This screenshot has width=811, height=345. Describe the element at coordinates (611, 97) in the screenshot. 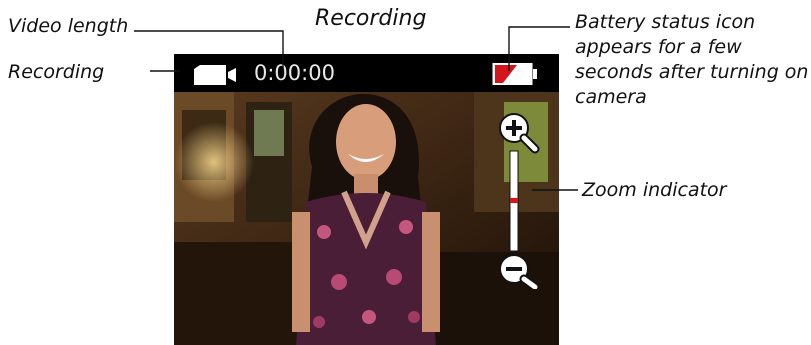

I see `battery-label-line: camera` at that location.